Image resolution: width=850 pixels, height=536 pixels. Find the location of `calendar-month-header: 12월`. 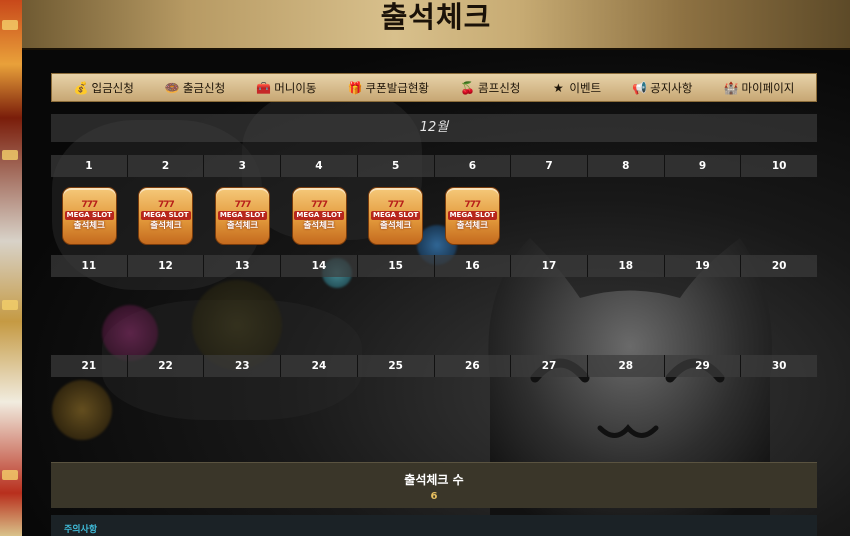

calendar-month-header: 12월 is located at coordinates (434, 128).